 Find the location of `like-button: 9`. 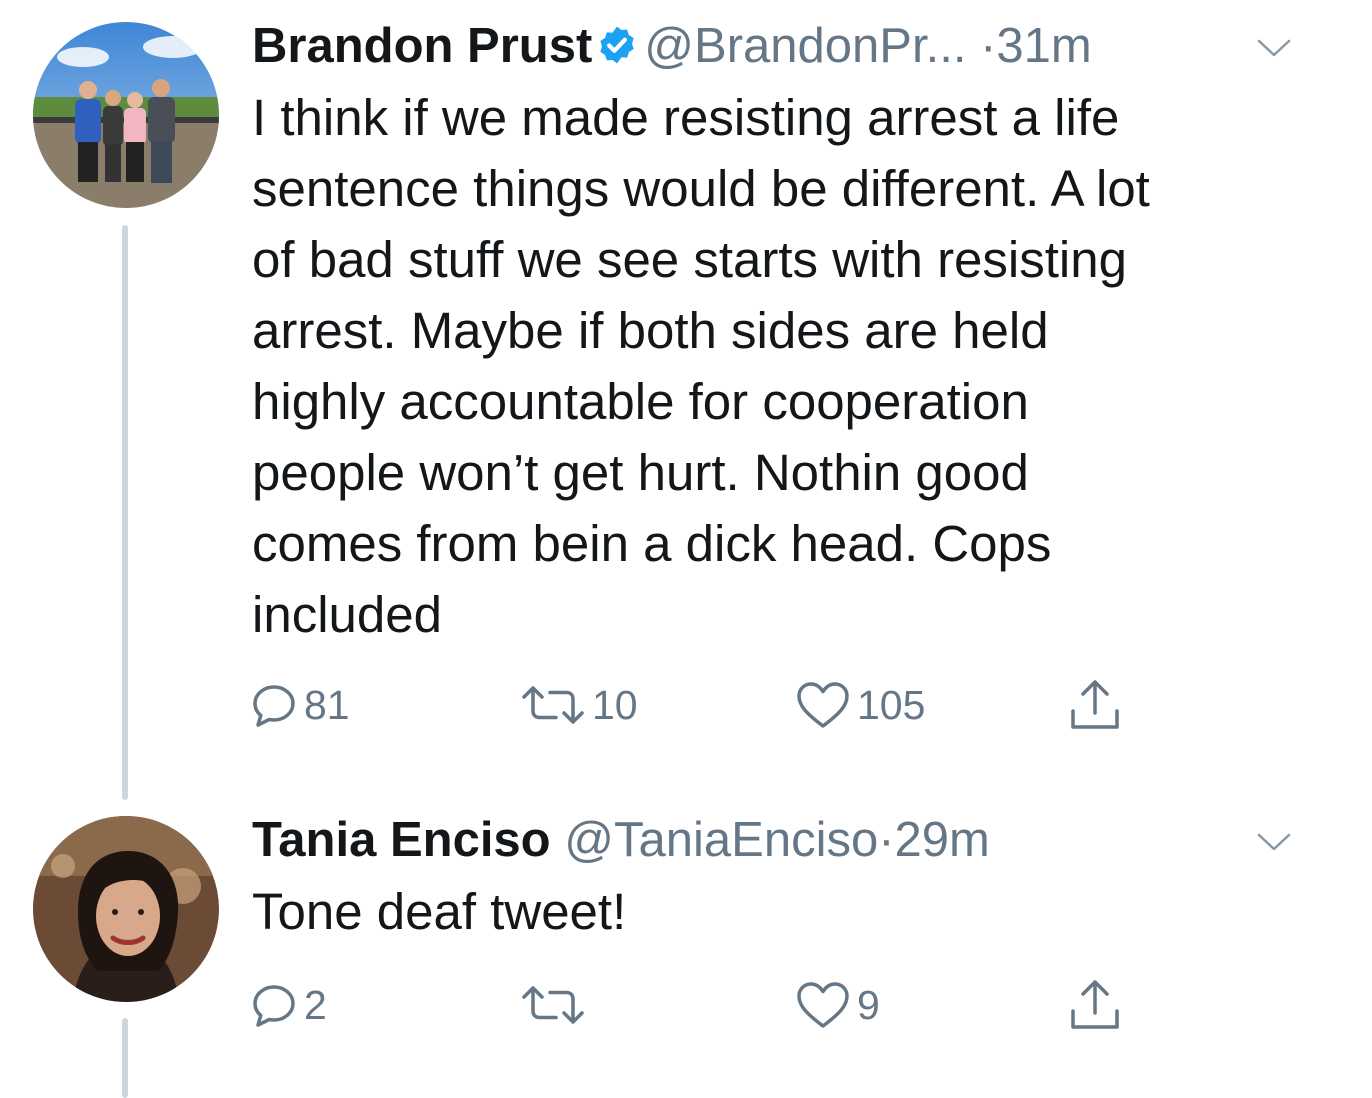

like-button: 9 is located at coordinates (837, 1005).